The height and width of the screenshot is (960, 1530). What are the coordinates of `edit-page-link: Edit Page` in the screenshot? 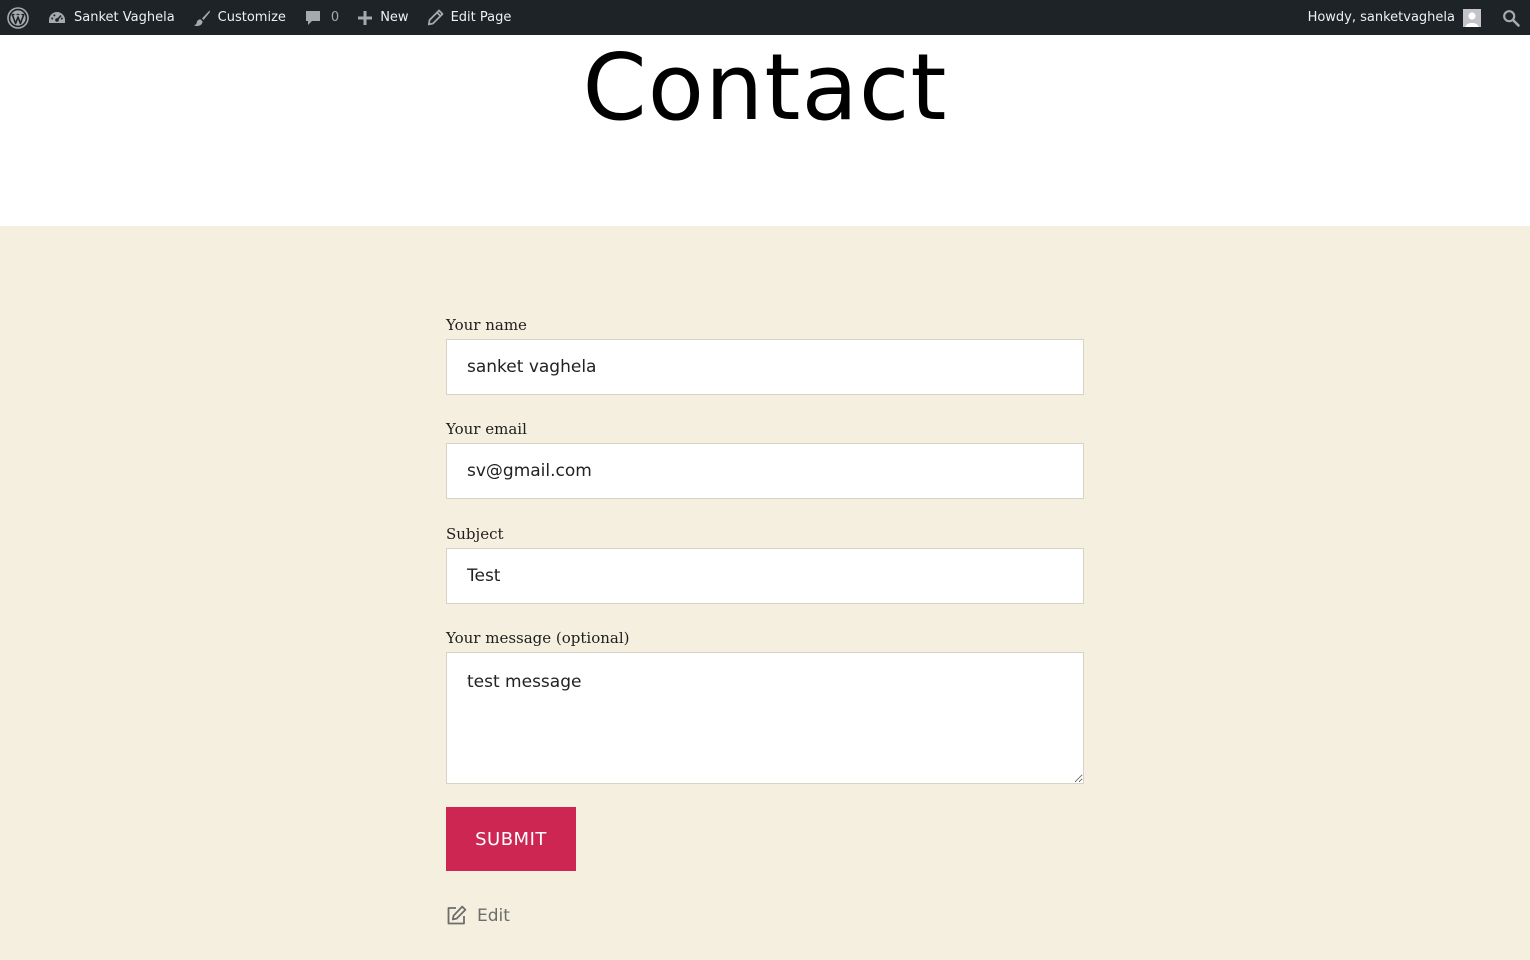 It's located at (469, 17).